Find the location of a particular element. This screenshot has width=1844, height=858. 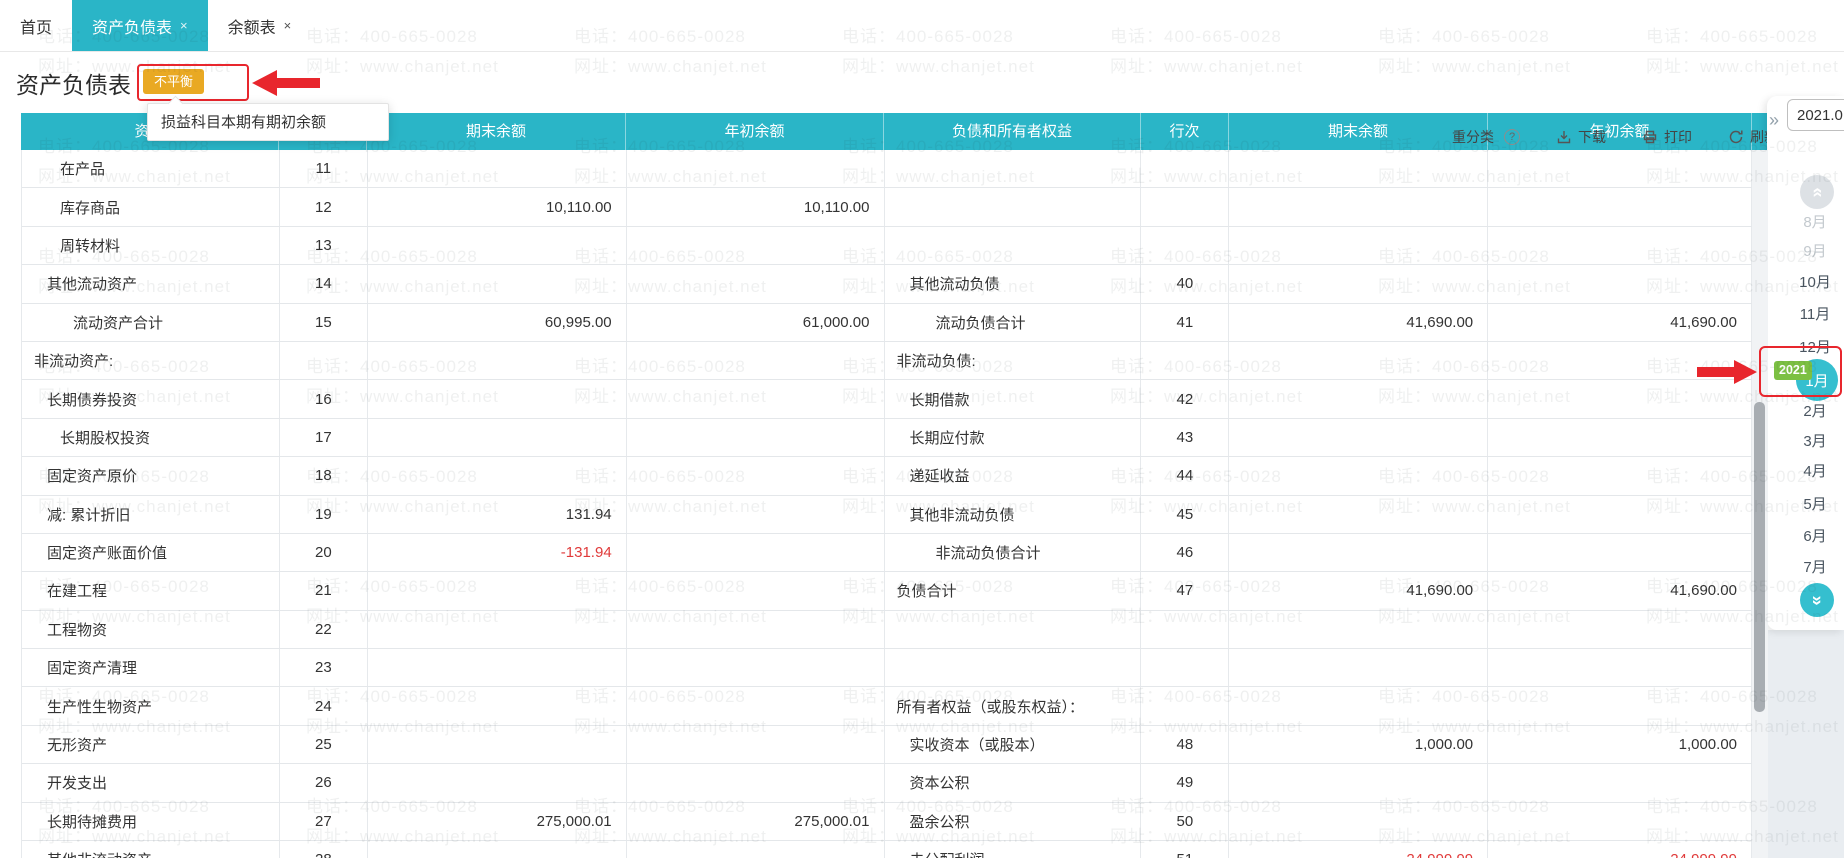

month-item: 9月 is located at coordinates (1815, 252).